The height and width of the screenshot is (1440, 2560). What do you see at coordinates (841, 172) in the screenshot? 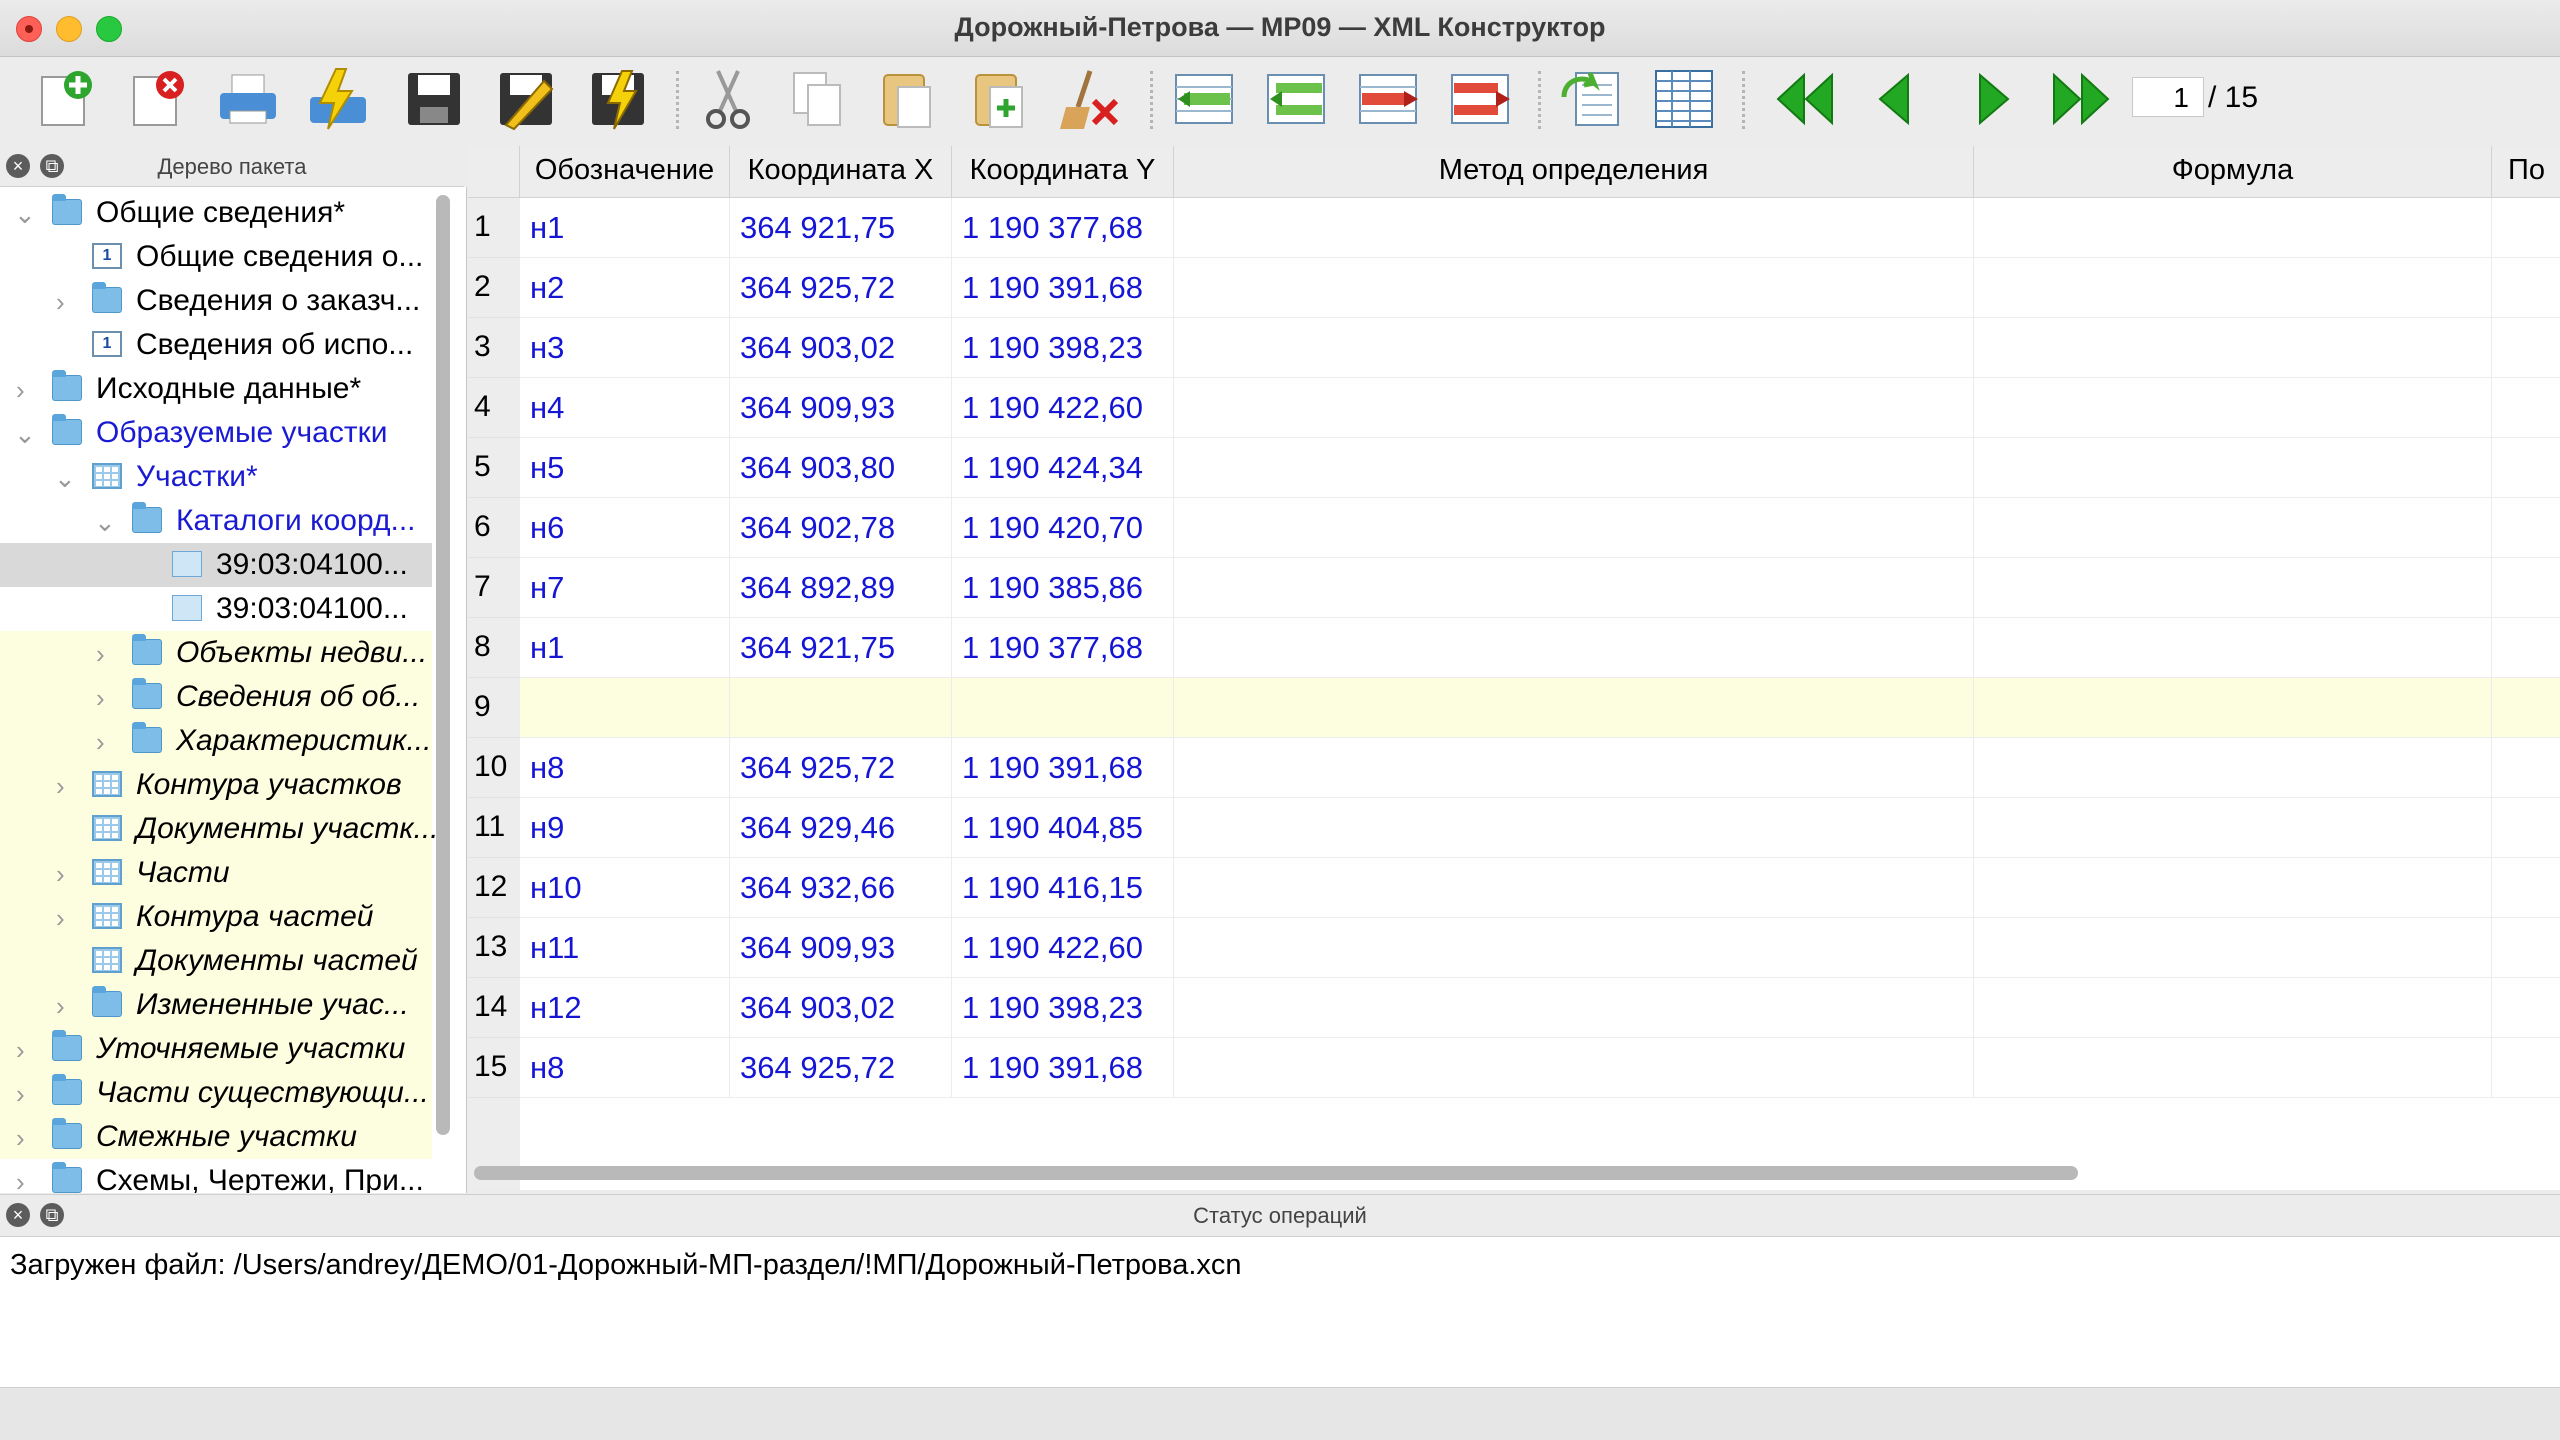
I see `column-header: Координата X` at bounding box center [841, 172].